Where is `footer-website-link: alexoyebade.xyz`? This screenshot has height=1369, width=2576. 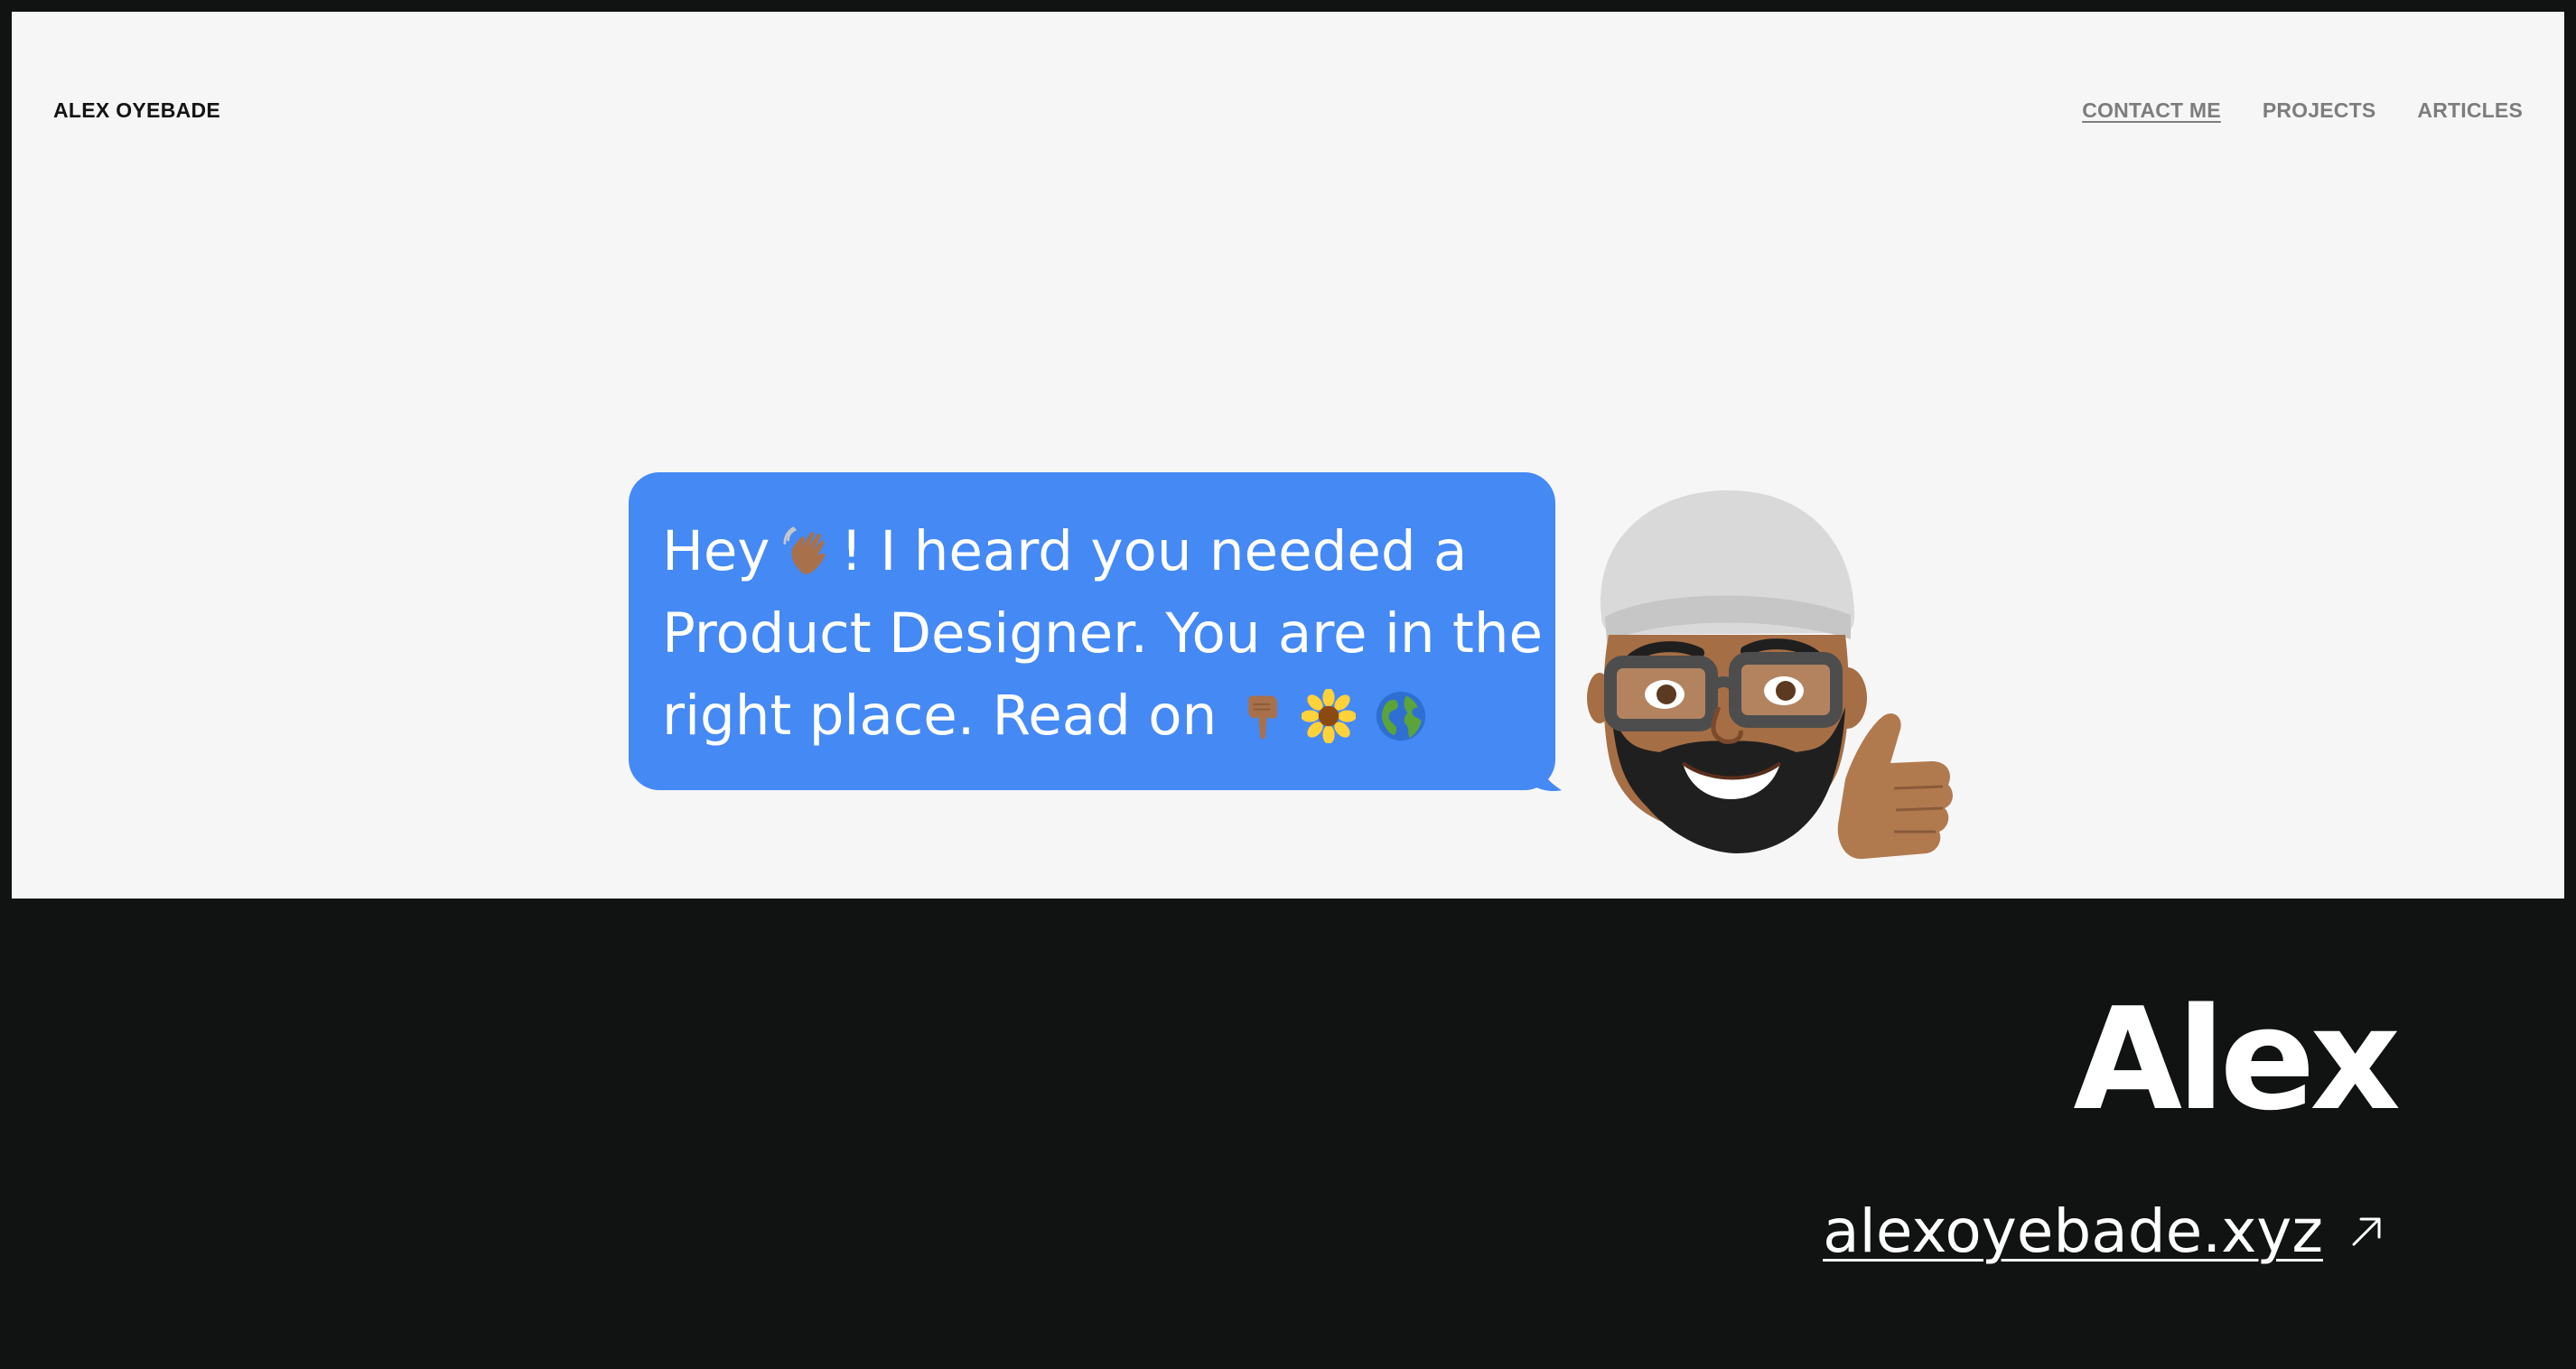 footer-website-link: alexoyebade.xyz is located at coordinates (2104, 1231).